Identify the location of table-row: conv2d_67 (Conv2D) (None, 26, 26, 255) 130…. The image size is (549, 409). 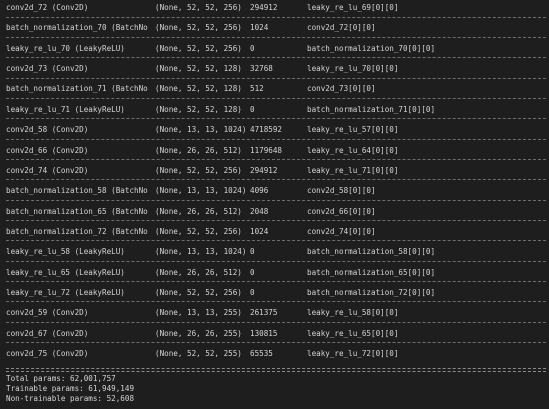
(274, 334).